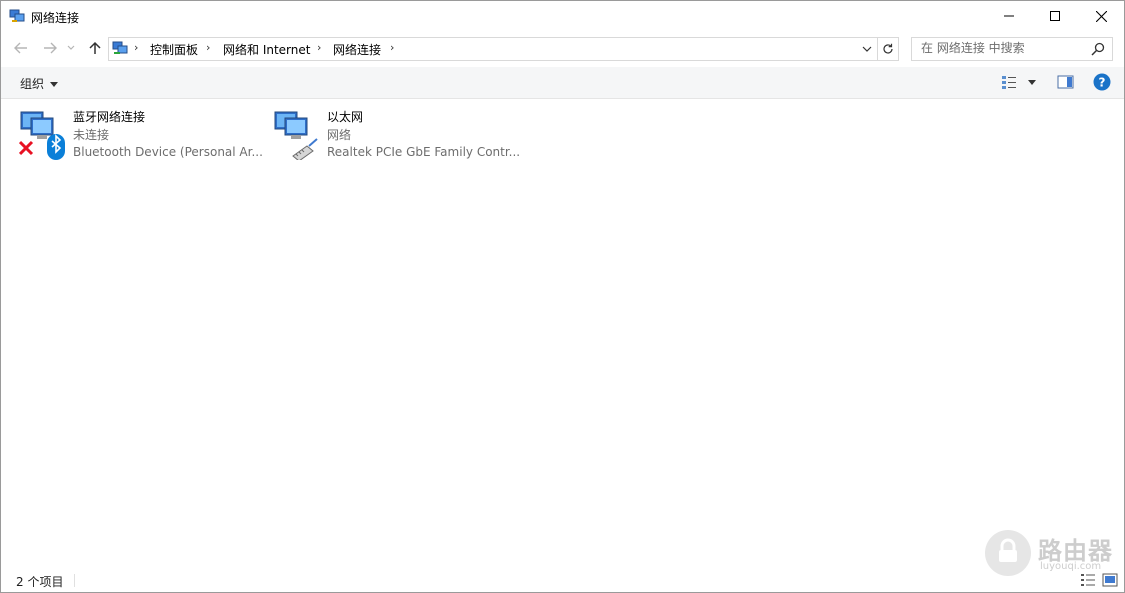 This screenshot has width=1125, height=593. Describe the element at coordinates (120, 47) in the screenshot. I see `control-panel-icon` at that location.